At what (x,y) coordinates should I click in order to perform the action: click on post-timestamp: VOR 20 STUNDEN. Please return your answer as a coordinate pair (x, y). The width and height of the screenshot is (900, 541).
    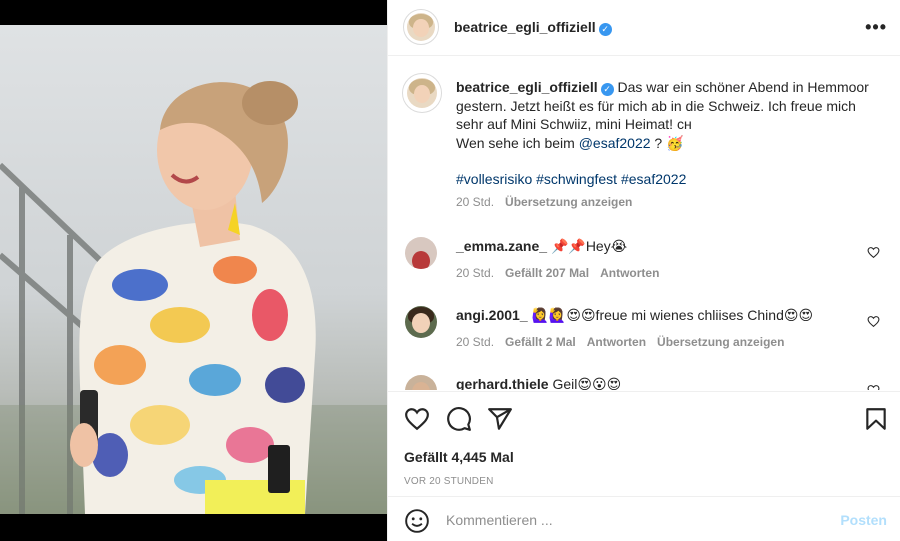
    Looking at the image, I should click on (449, 481).